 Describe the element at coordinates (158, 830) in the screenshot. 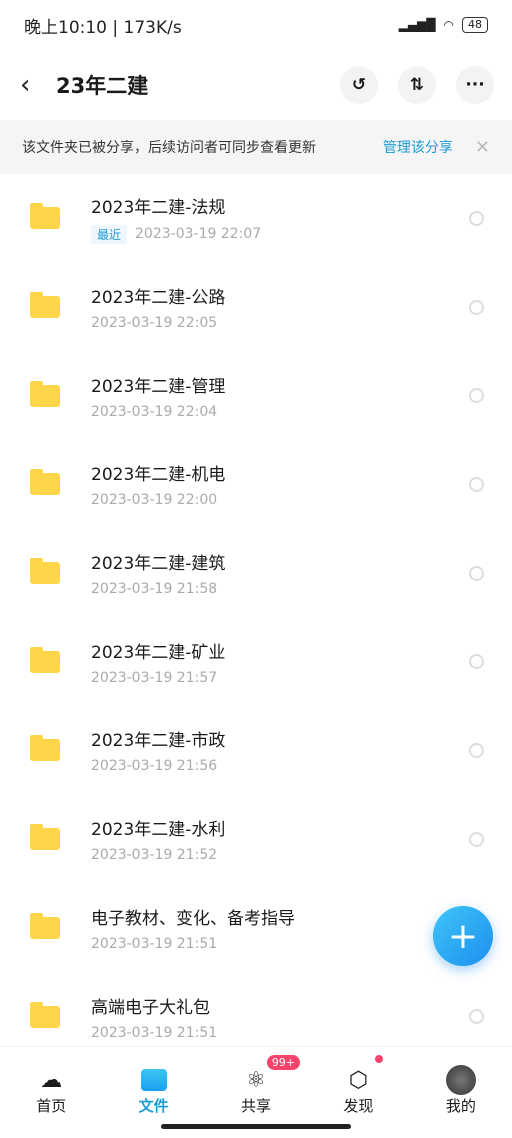

I see `file-name: 2023年二建-水利` at that location.